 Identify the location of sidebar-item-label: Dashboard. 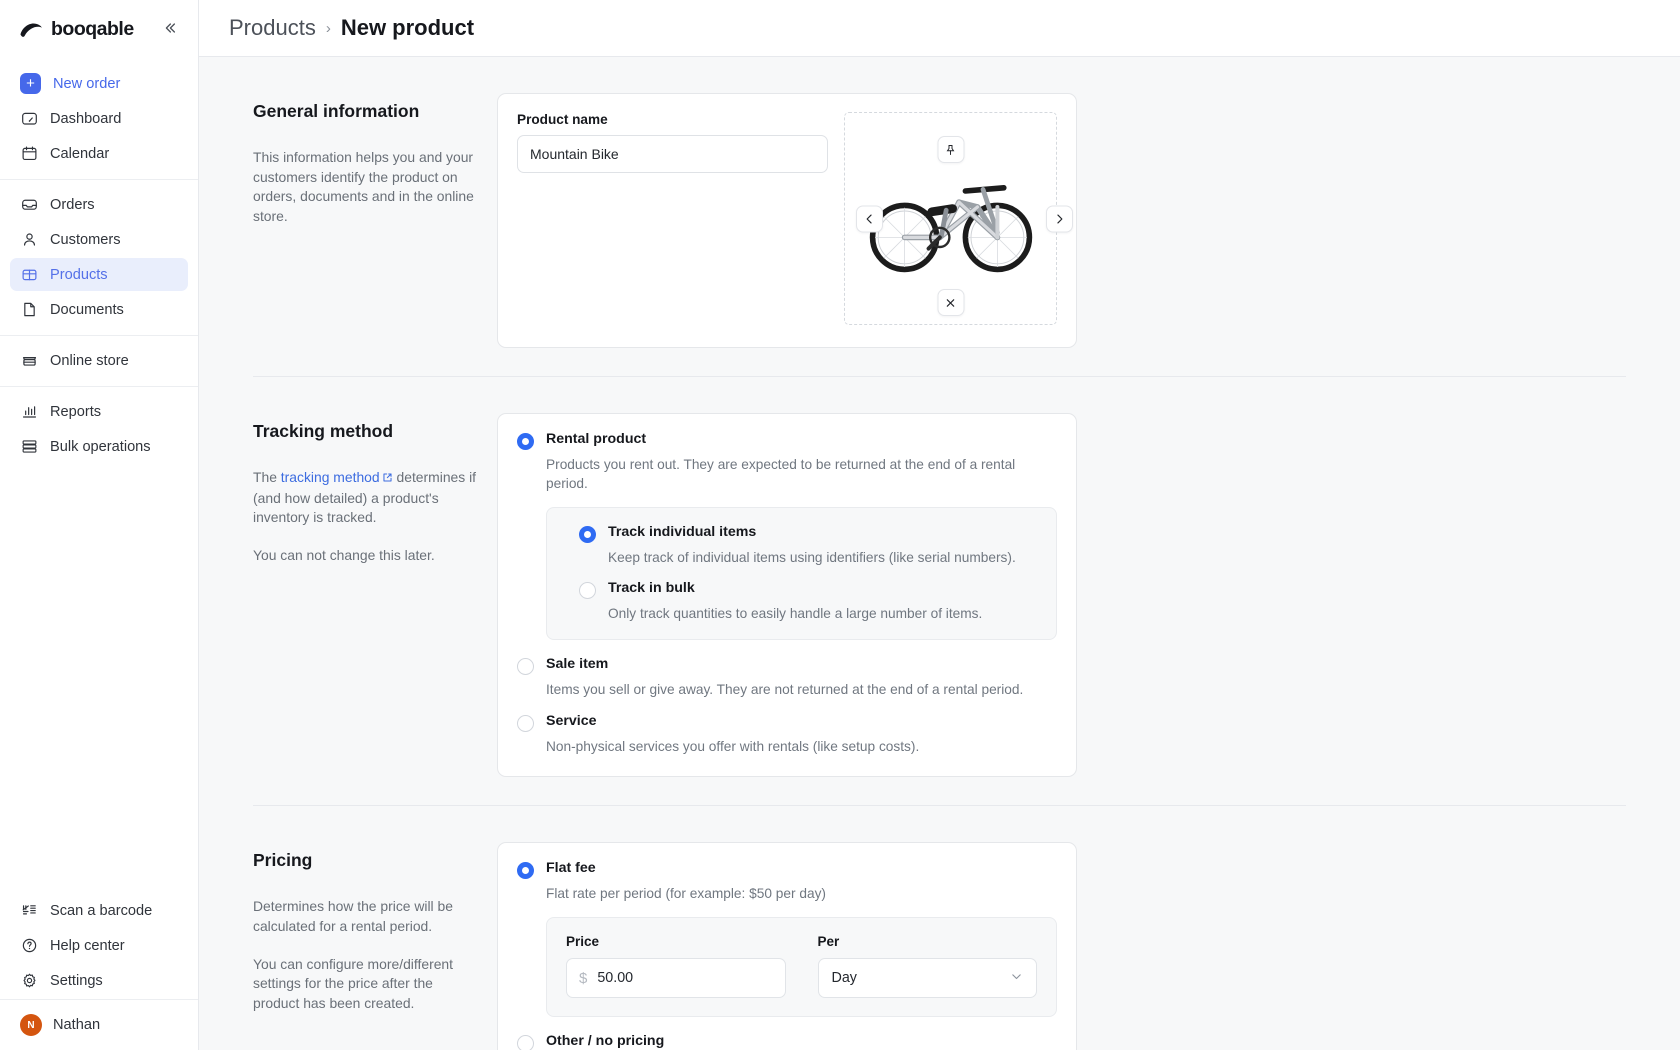
(86, 118).